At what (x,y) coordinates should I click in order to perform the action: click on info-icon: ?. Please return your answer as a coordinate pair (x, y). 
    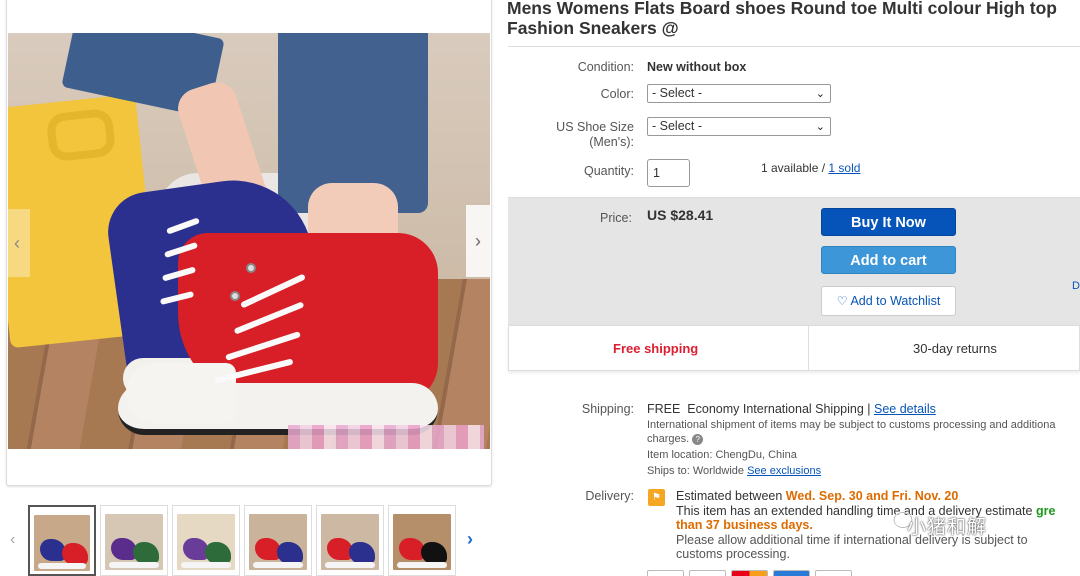
    Looking at the image, I should click on (698, 439).